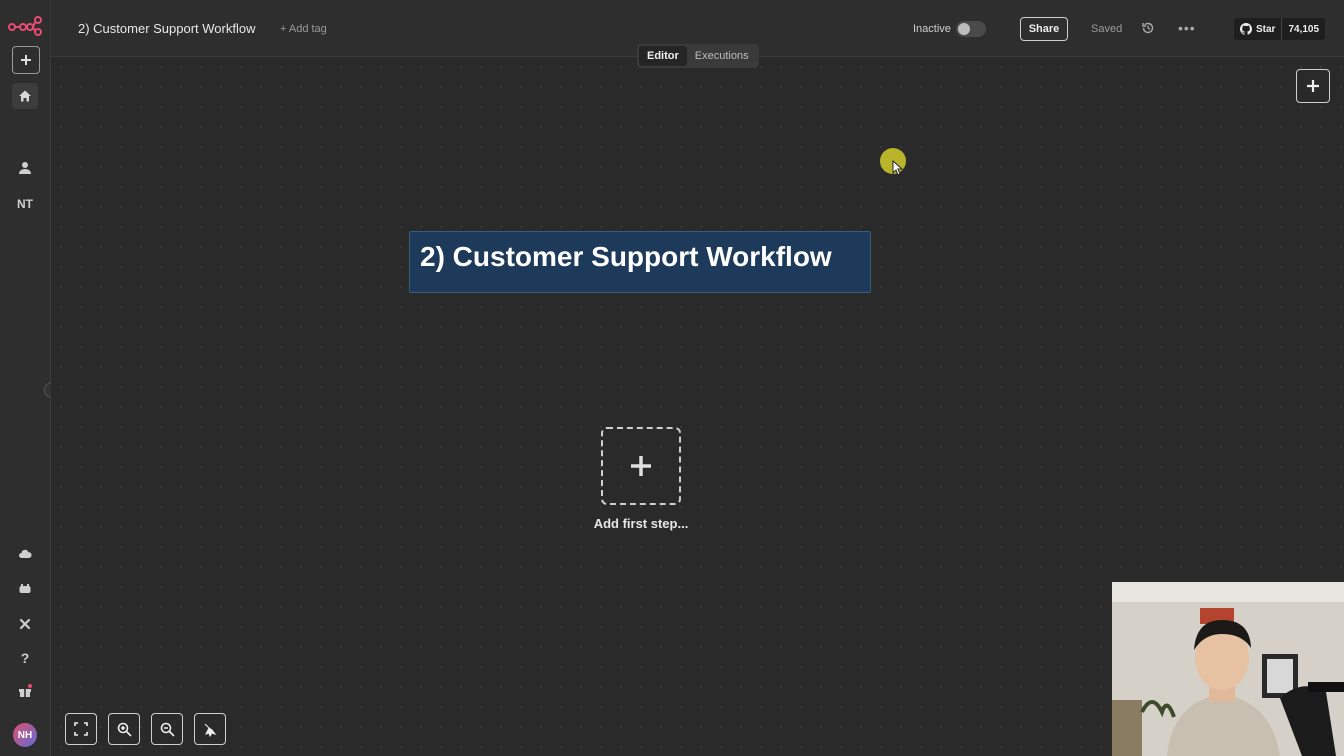  I want to click on sidebar-item-project-initials: NT, so click(25, 204).